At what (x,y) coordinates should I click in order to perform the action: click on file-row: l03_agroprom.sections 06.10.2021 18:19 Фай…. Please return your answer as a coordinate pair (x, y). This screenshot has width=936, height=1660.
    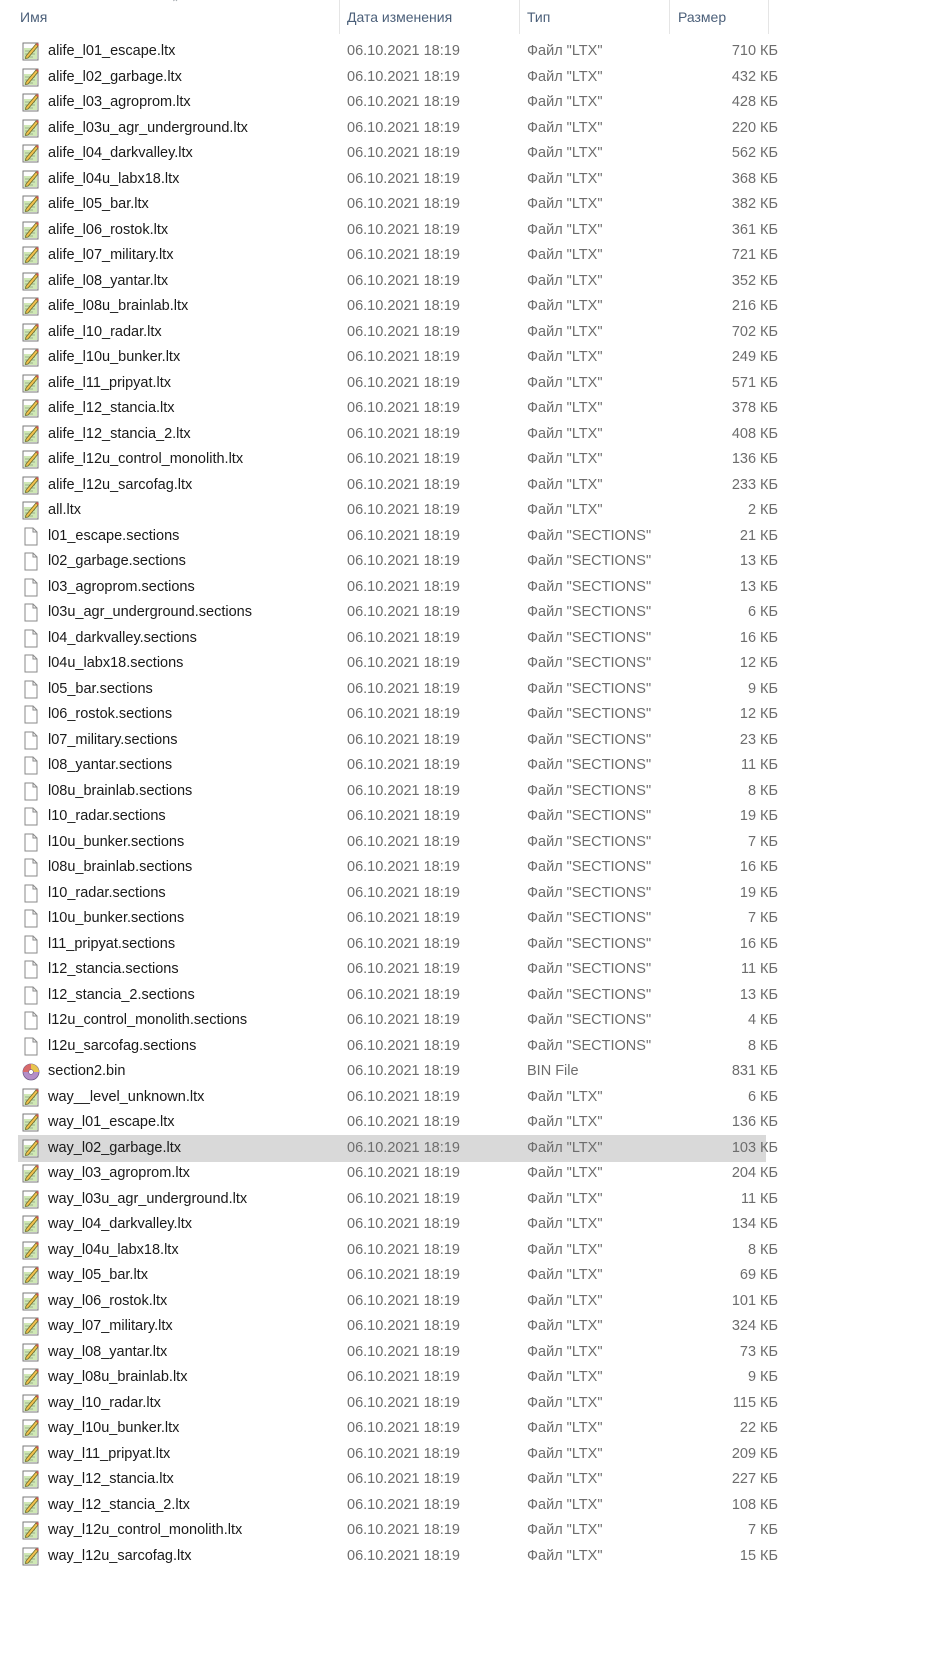
    Looking at the image, I should click on (398, 587).